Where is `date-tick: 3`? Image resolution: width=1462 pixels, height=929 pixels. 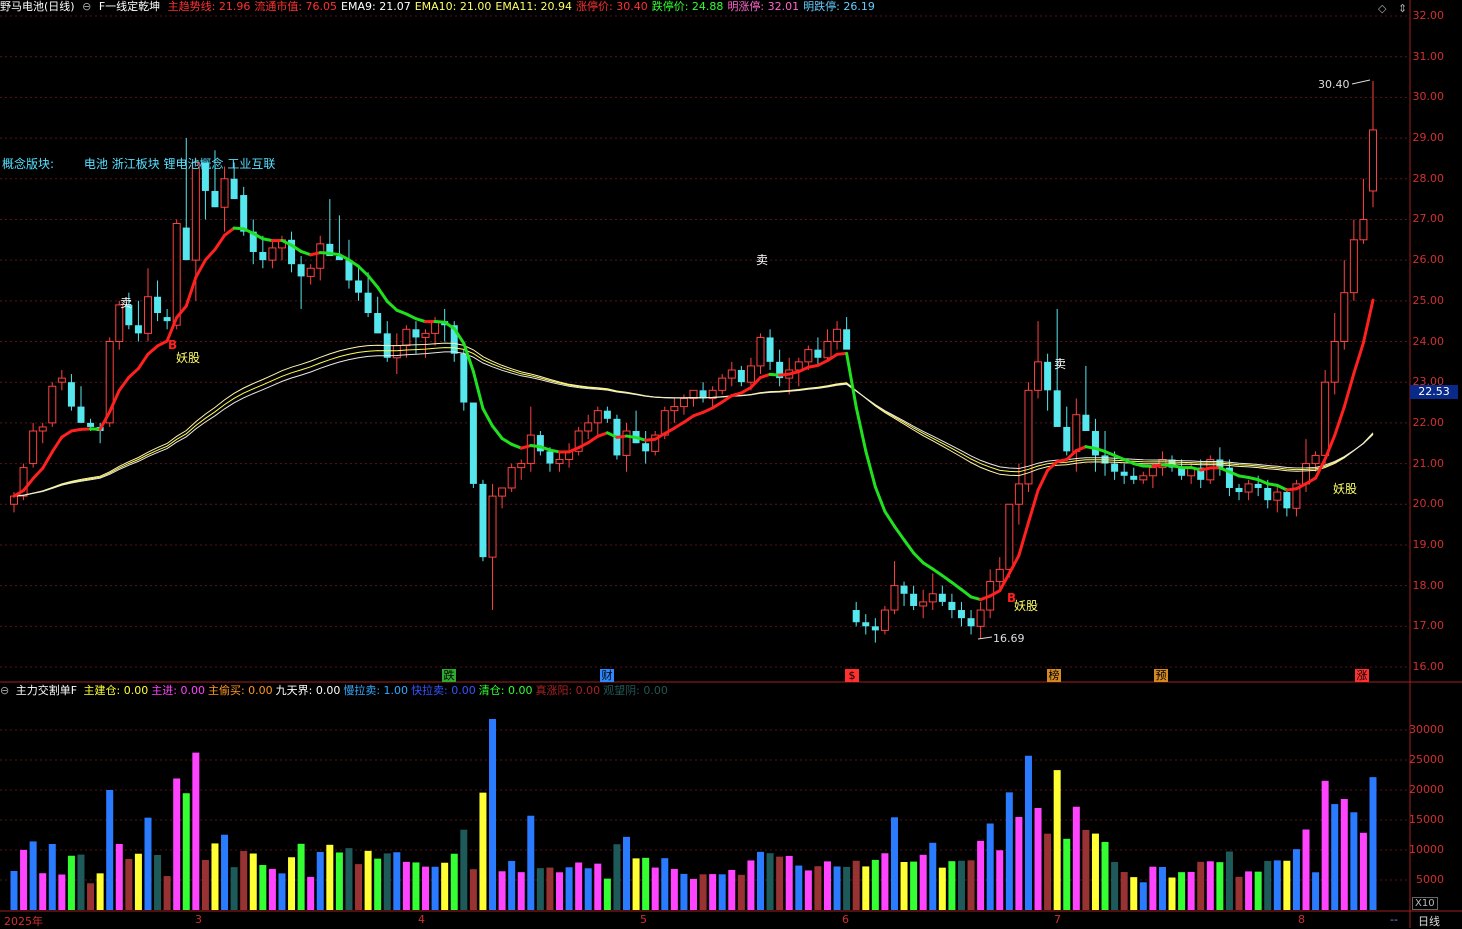
date-tick: 3 is located at coordinates (198, 919).